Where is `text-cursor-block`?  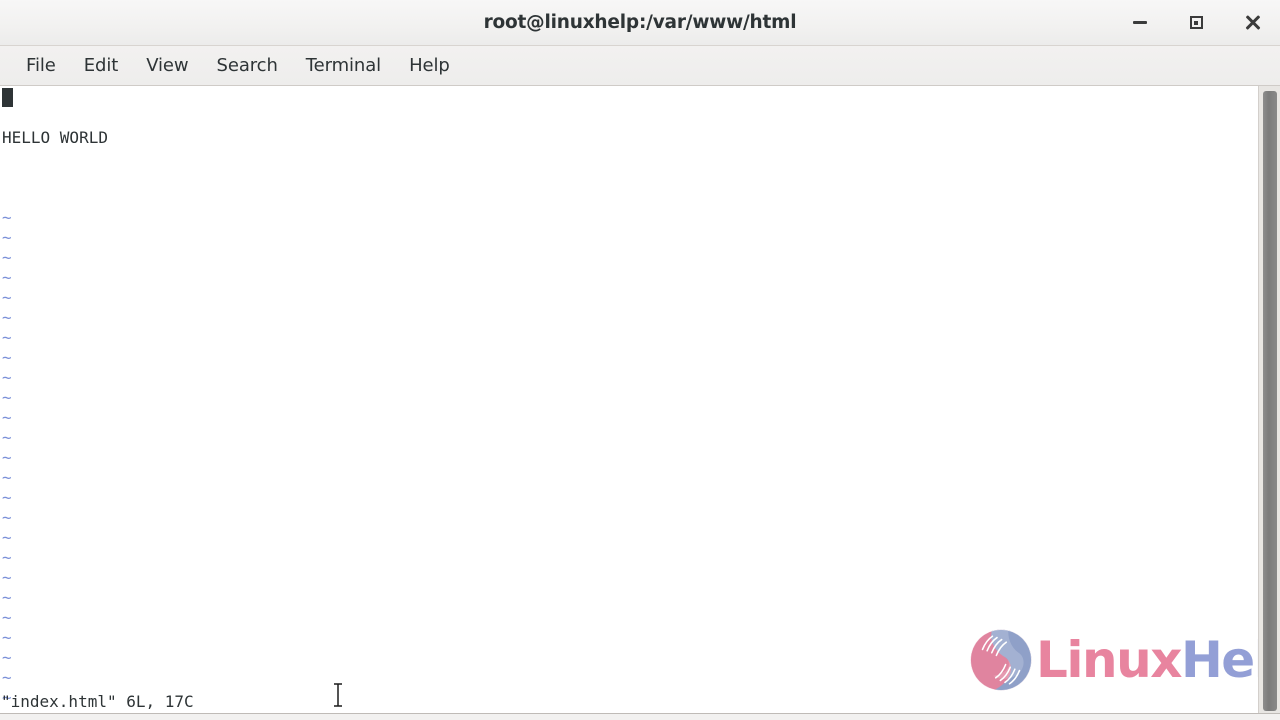
text-cursor-block is located at coordinates (7, 97).